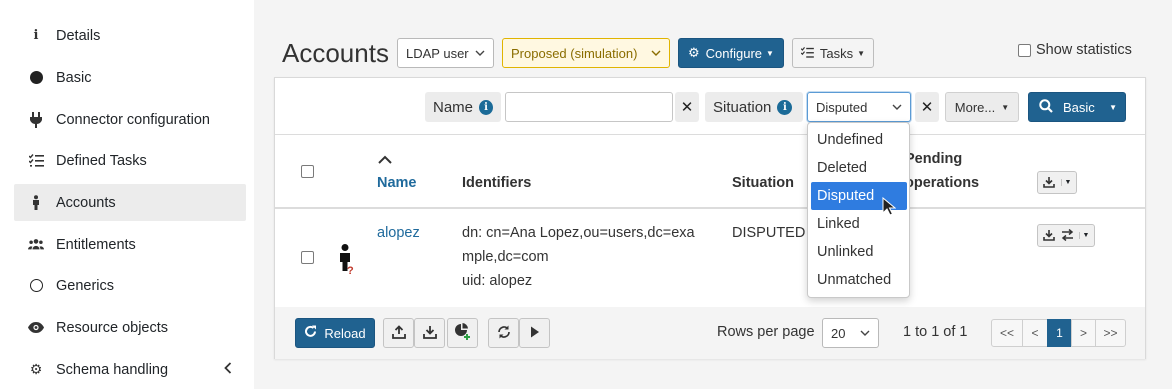 Image resolution: width=1172 pixels, height=389 pixels. What do you see at coordinates (130, 77) in the screenshot?
I see `sidebar-item-basic: Basic` at bounding box center [130, 77].